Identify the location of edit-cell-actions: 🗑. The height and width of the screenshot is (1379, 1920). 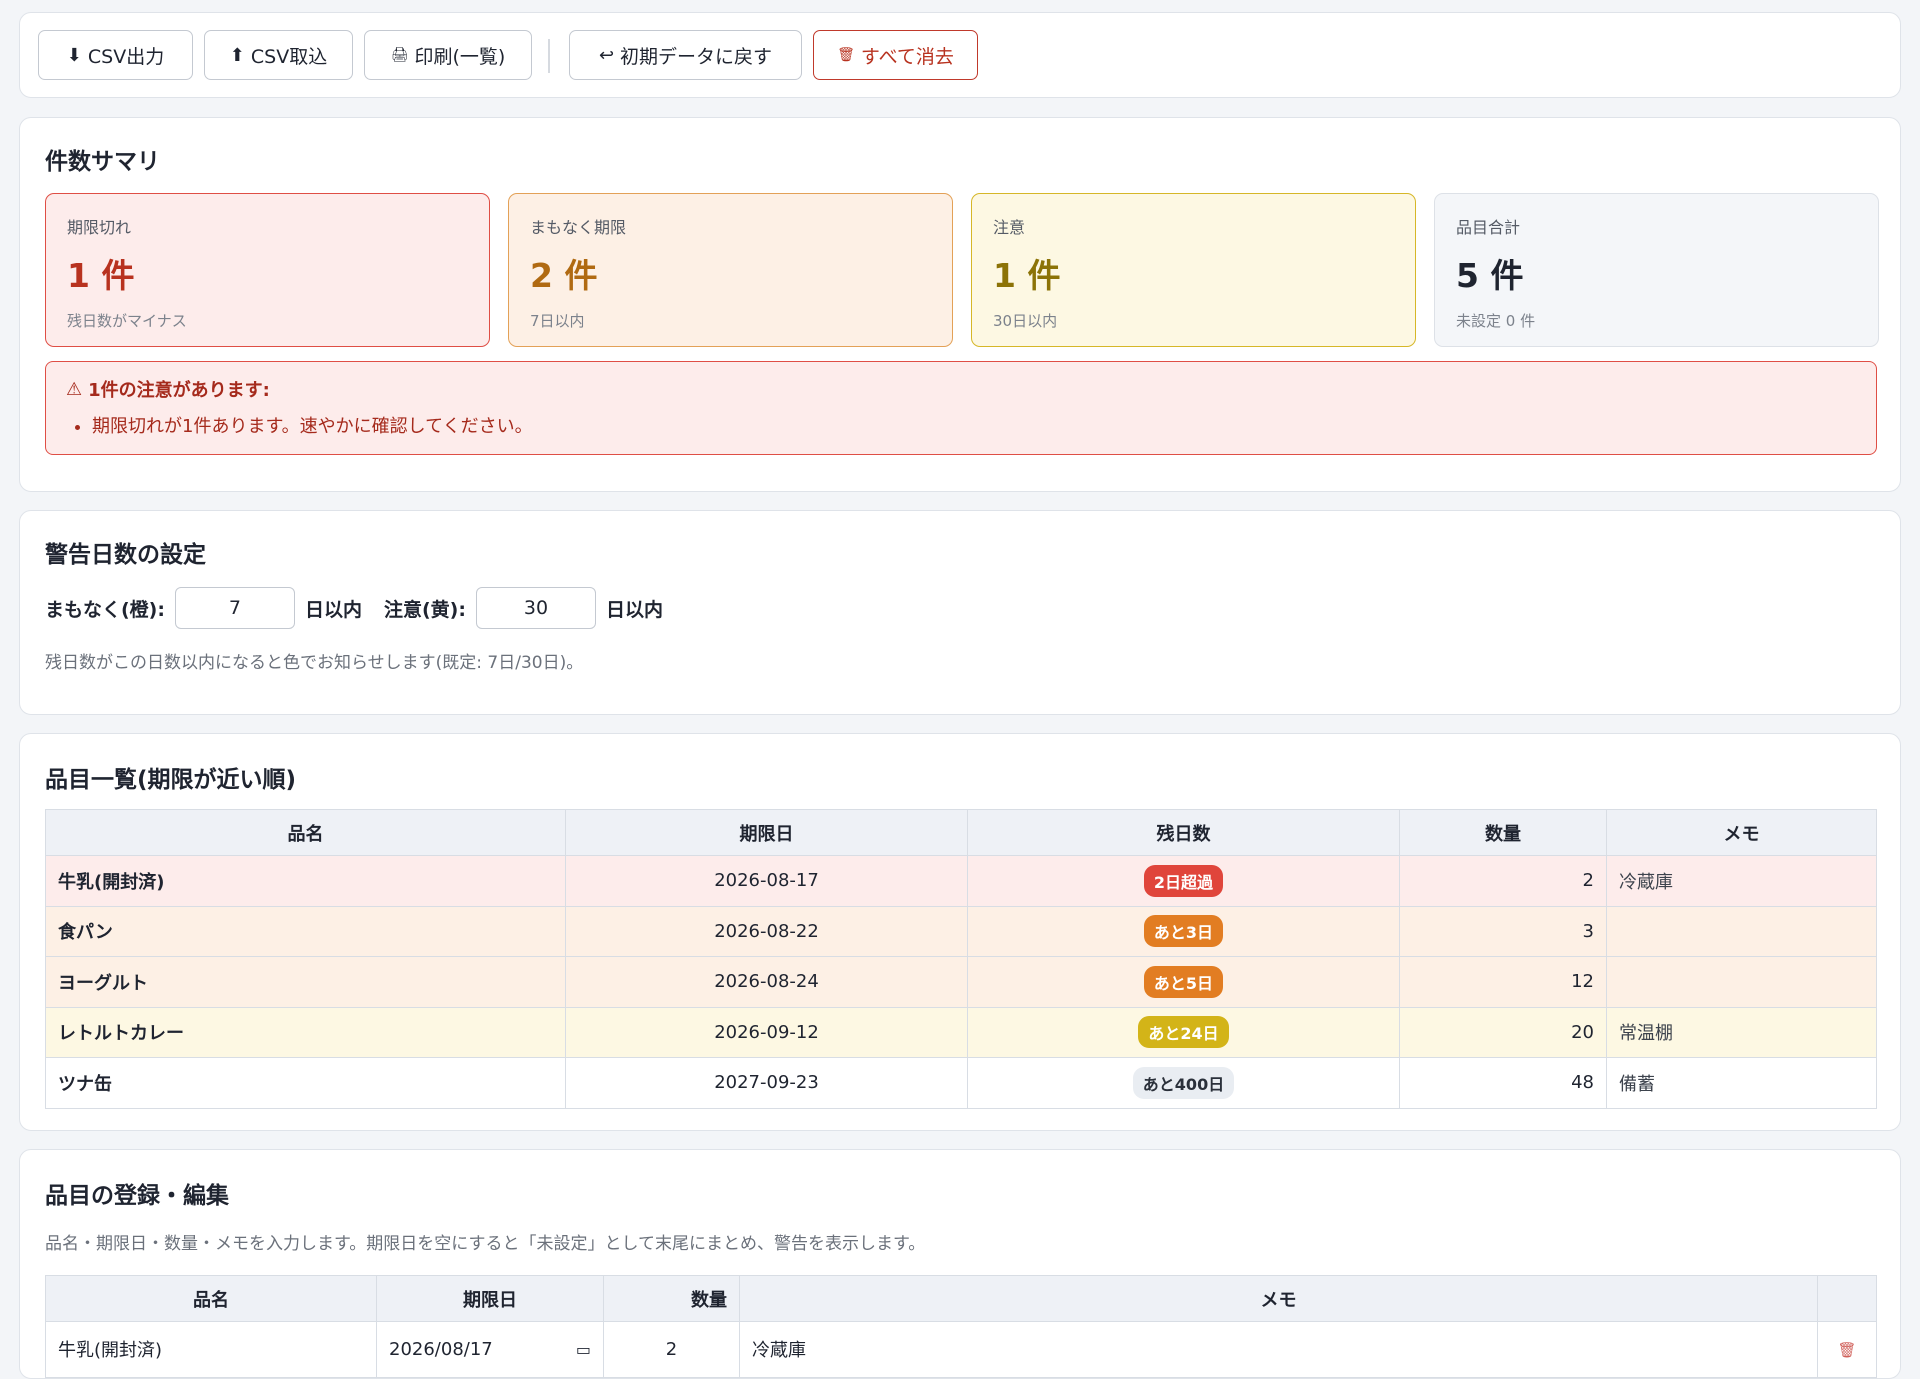
(1847, 1349).